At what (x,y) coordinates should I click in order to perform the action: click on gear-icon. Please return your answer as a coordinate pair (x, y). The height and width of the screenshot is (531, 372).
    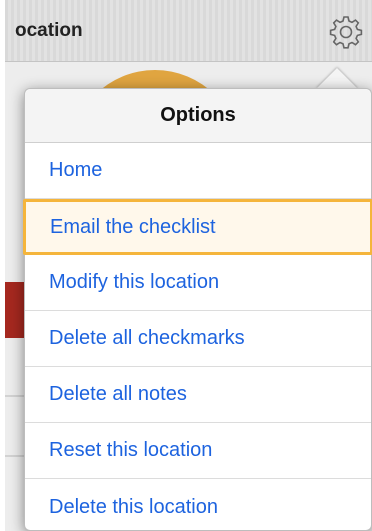
    Looking at the image, I should click on (346, 32).